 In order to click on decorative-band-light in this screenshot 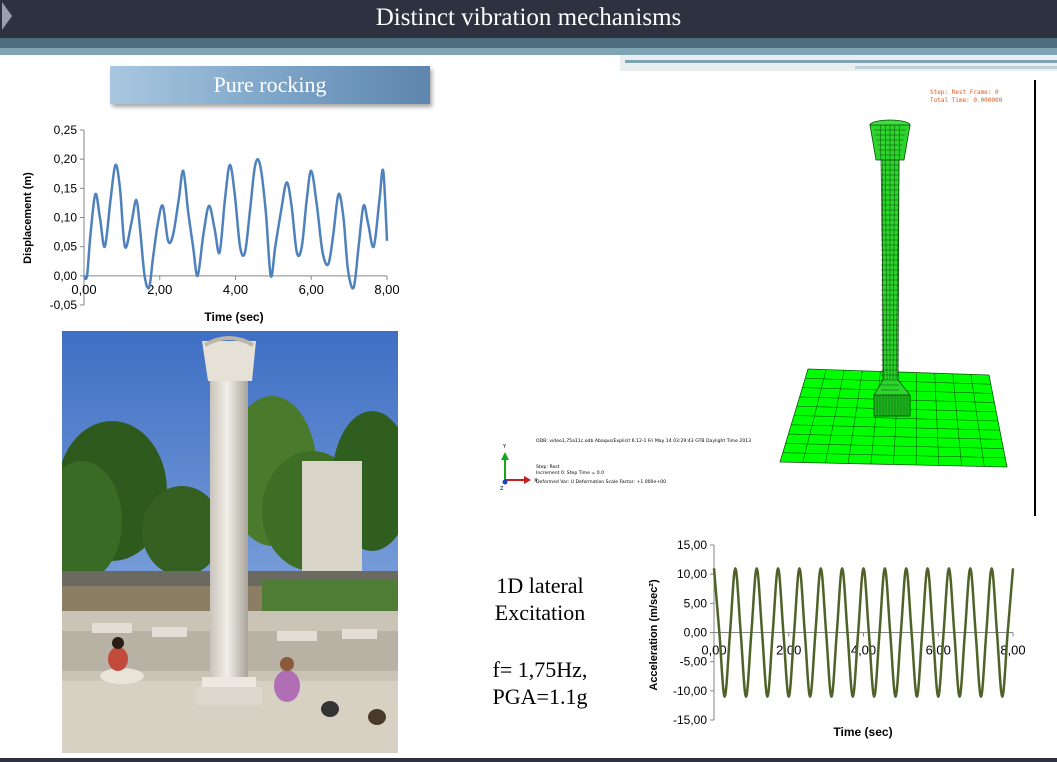, I will do `click(528, 51)`.